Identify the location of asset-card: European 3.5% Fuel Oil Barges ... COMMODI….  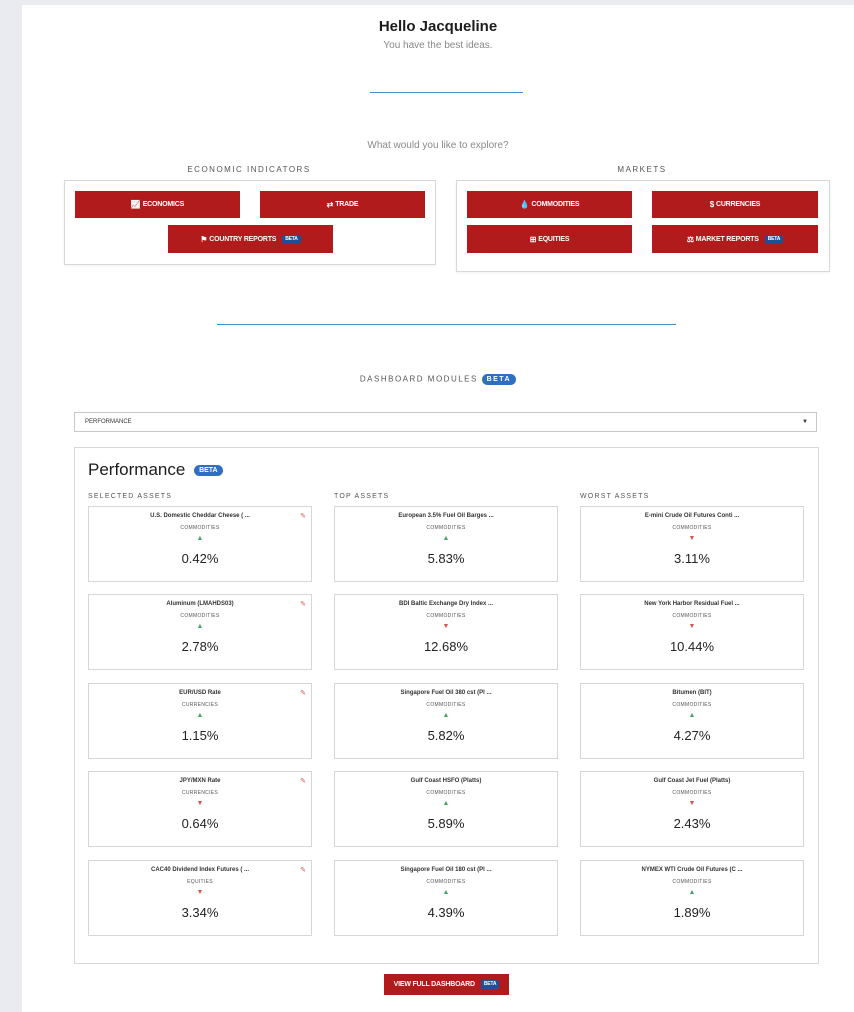
(446, 544).